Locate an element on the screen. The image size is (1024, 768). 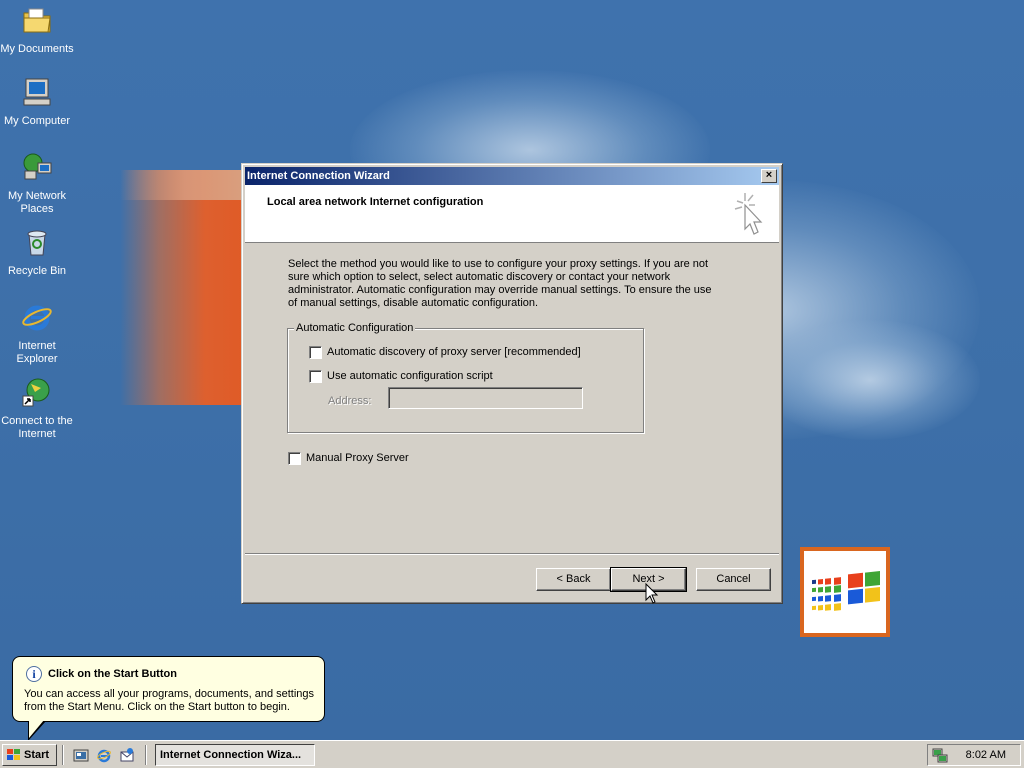
desktop-icon-connect-internet: Connect to the Internet is located at coordinates (37, 408).